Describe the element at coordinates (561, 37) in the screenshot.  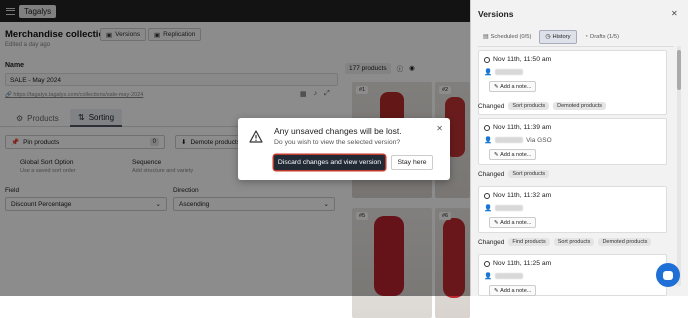
I see `tab-history-label: History` at that location.